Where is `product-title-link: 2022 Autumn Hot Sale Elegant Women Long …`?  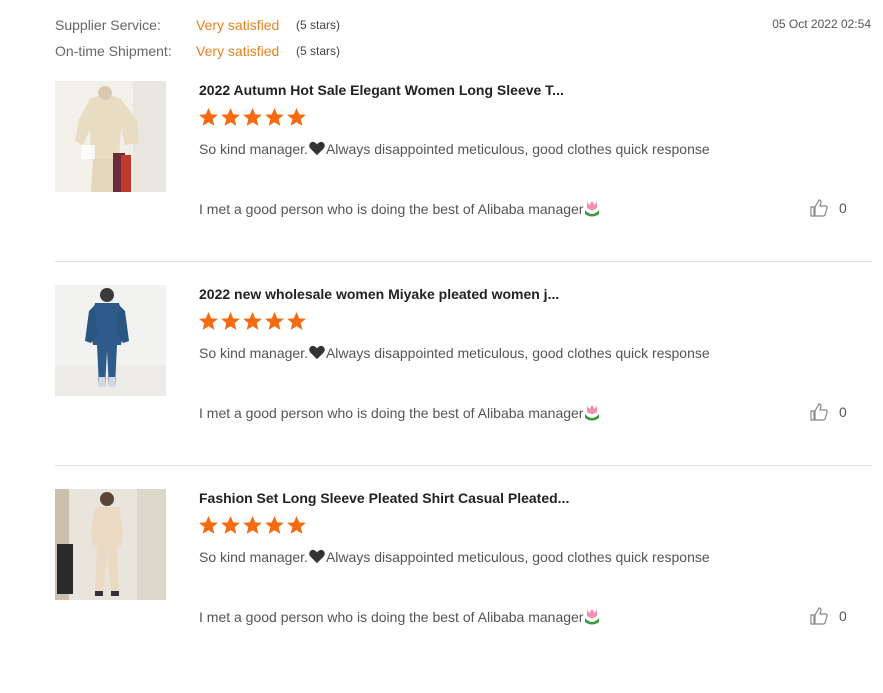 product-title-link: 2022 Autumn Hot Sale Elegant Women Long … is located at coordinates (381, 90).